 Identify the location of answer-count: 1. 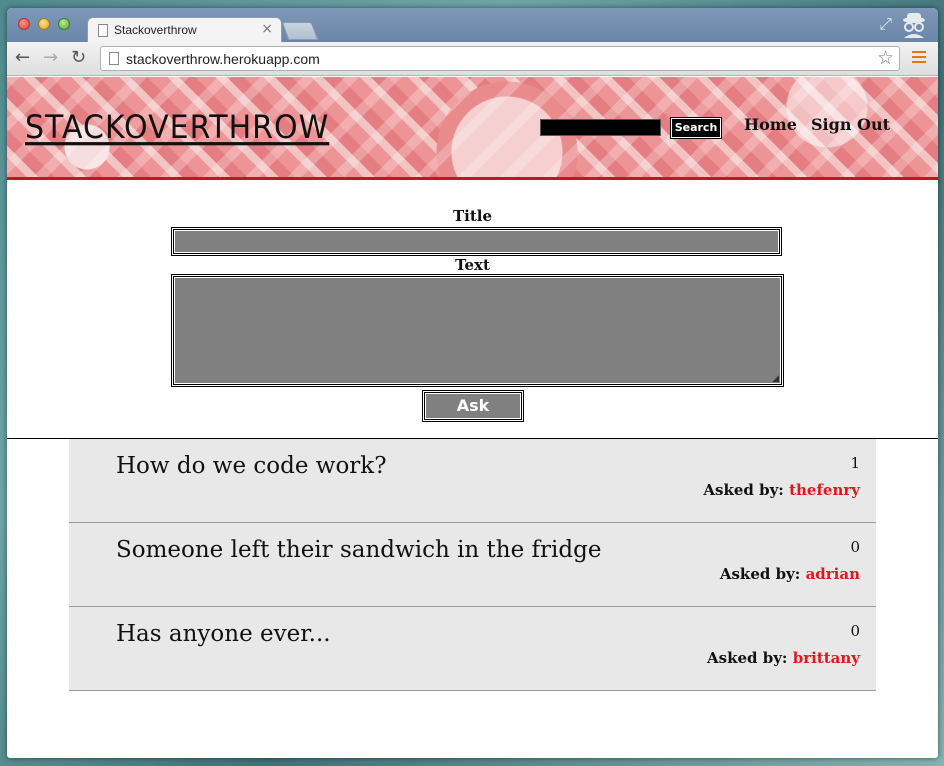
(855, 463).